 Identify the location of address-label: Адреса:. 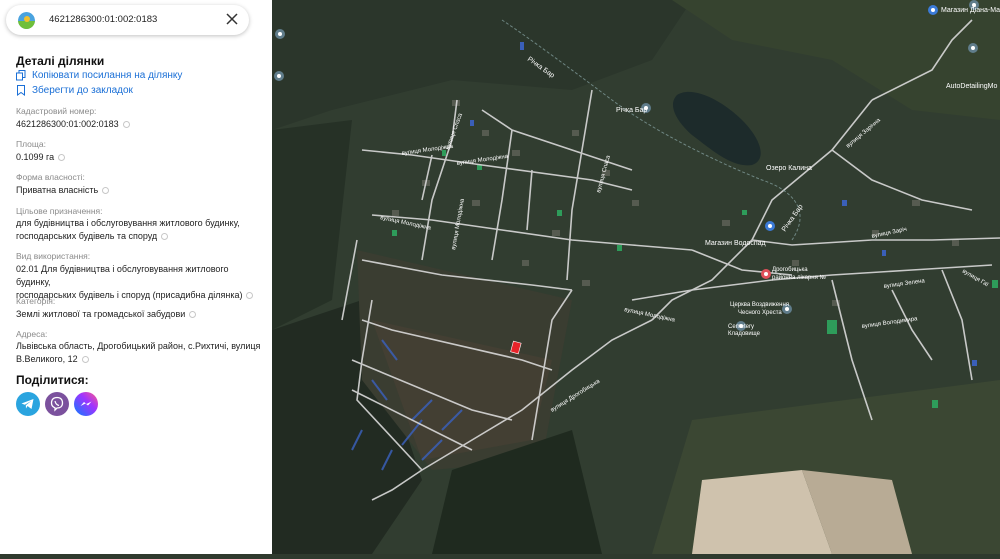
(32, 334).